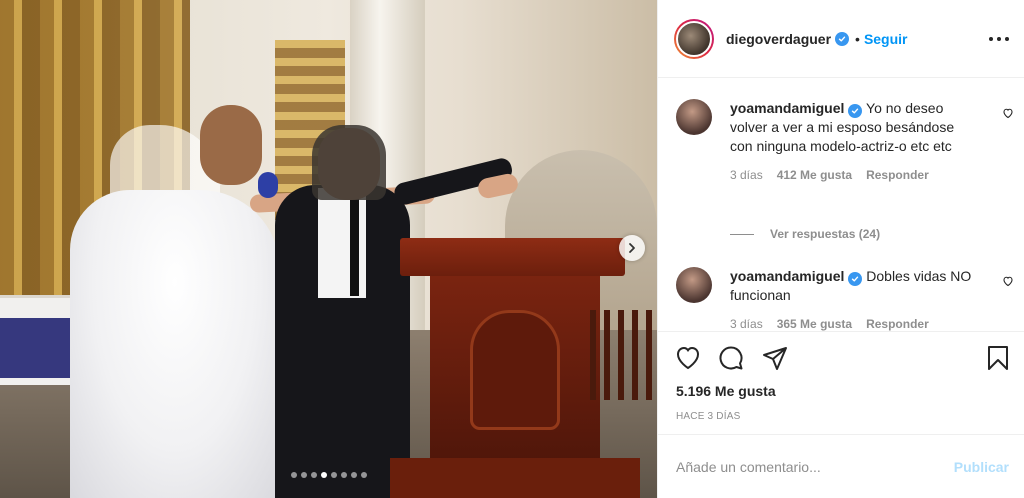 This screenshot has height=498, width=1024. What do you see at coordinates (512, 257) in the screenshot?
I see `photo-lectern-top` at bounding box center [512, 257].